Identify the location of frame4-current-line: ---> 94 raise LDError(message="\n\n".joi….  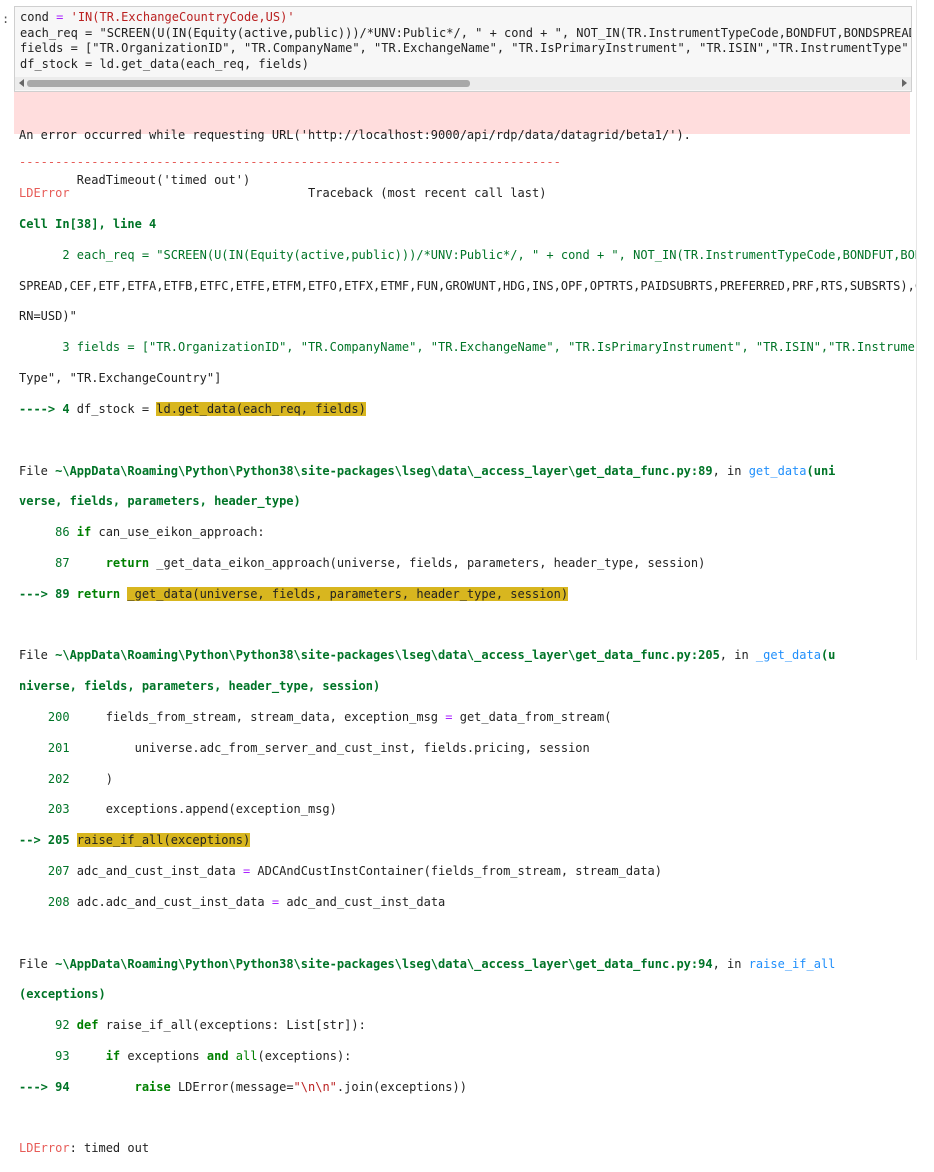
(243, 1086).